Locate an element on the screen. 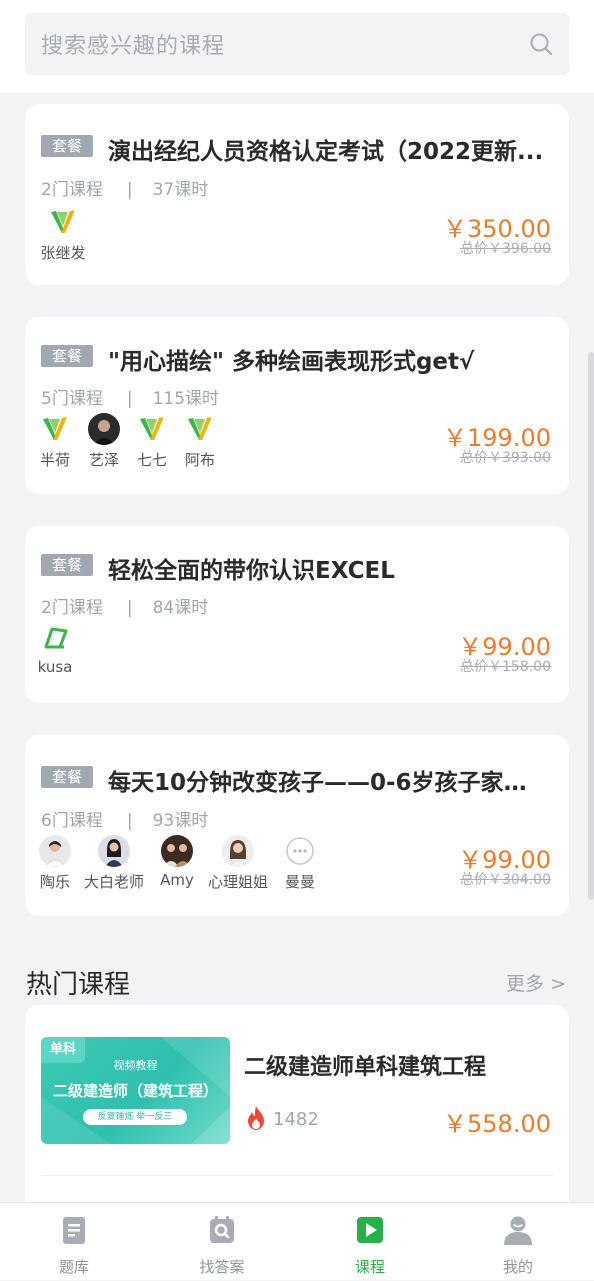  tab-courses: 课程 is located at coordinates (370, 1242).